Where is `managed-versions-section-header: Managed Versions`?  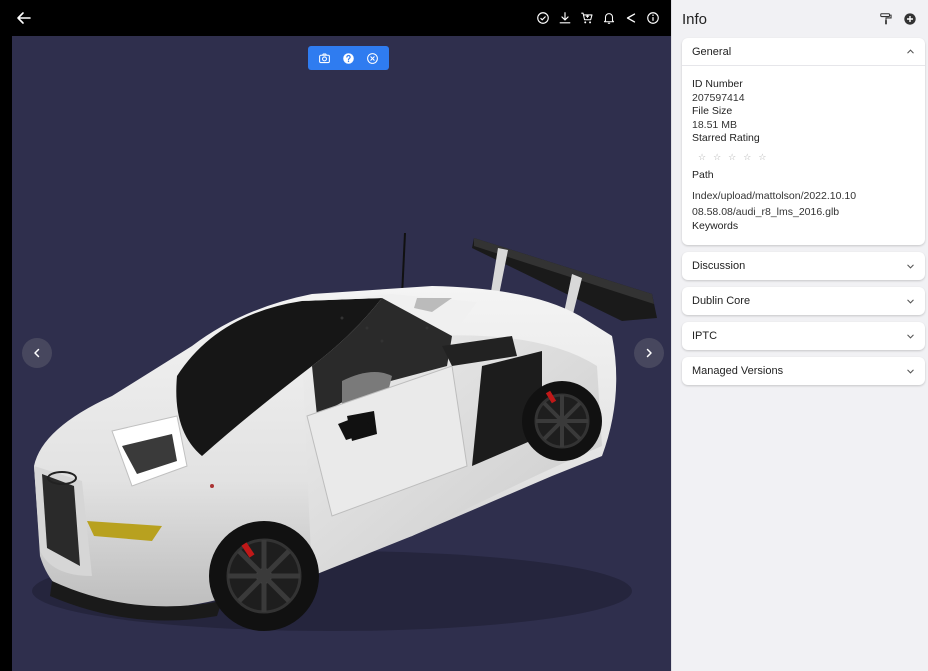 managed-versions-section-header: Managed Versions is located at coordinates (803, 371).